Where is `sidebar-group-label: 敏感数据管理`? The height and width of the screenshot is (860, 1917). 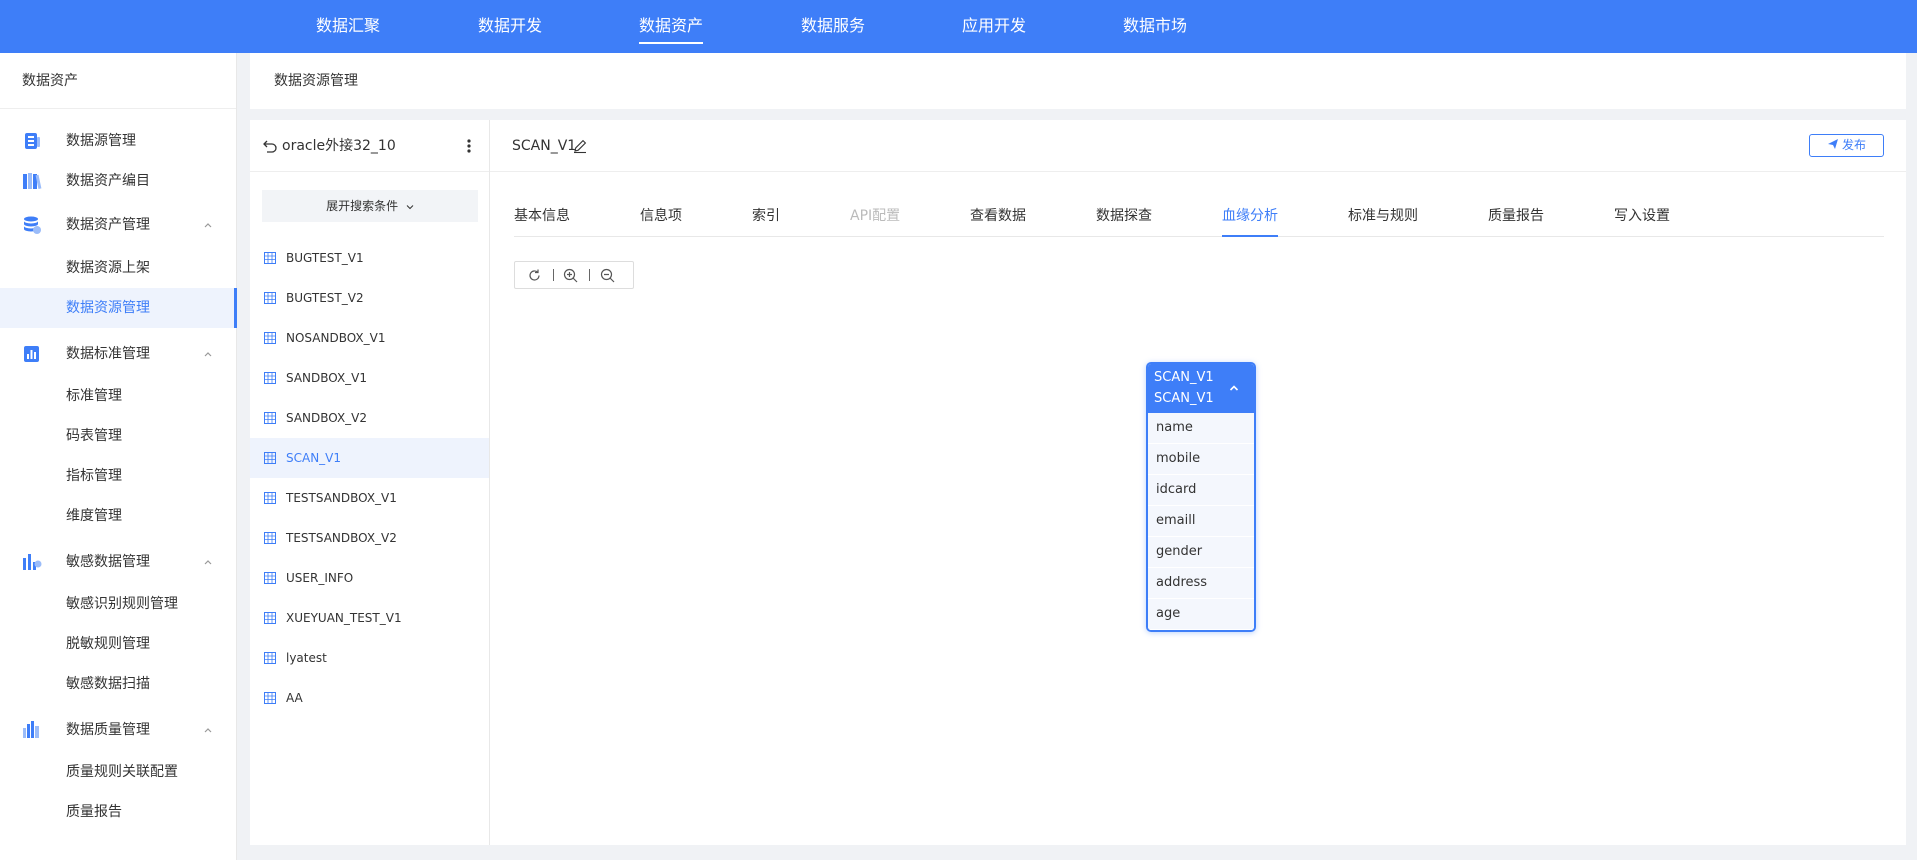 sidebar-group-label: 敏感数据管理 is located at coordinates (108, 562).